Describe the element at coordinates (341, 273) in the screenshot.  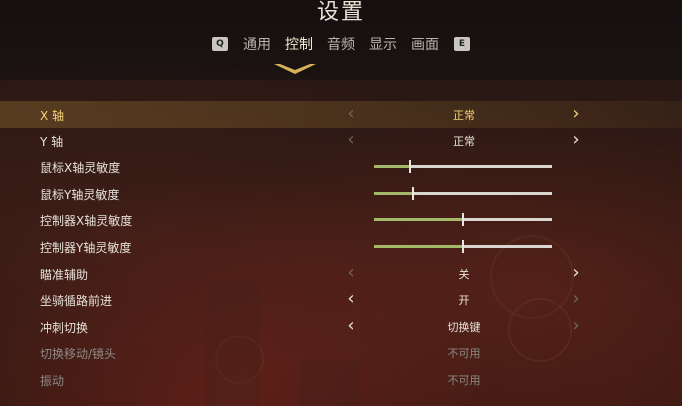
I see `setting-row-aim-assist: 瞄准辅助 ‹ 关 ›` at that location.